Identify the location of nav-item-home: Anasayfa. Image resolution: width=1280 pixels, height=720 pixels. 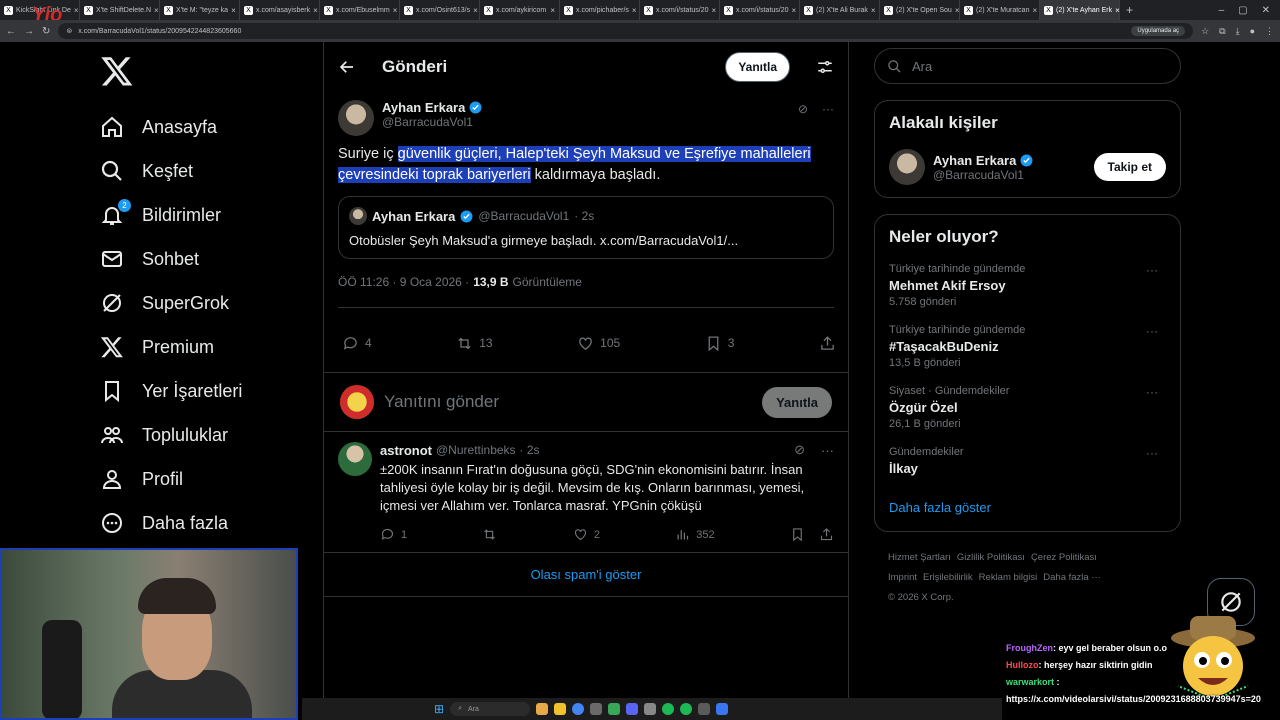
(206, 127).